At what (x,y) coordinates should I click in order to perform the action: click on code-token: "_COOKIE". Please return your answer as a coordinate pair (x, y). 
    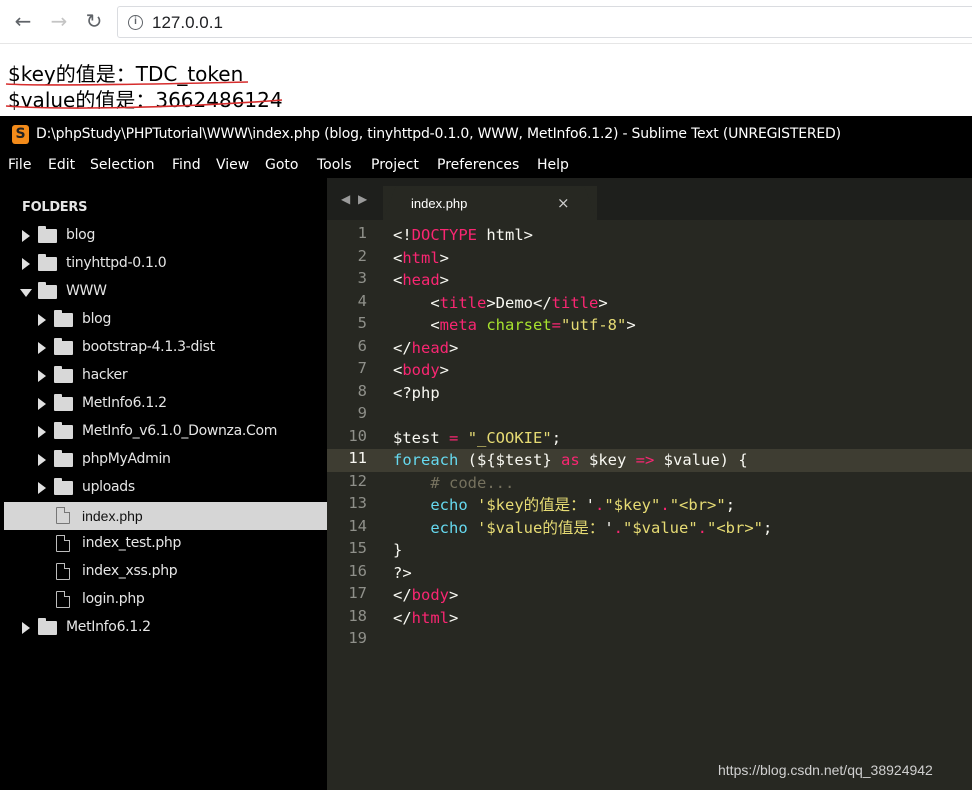
    Looking at the image, I should click on (509, 437).